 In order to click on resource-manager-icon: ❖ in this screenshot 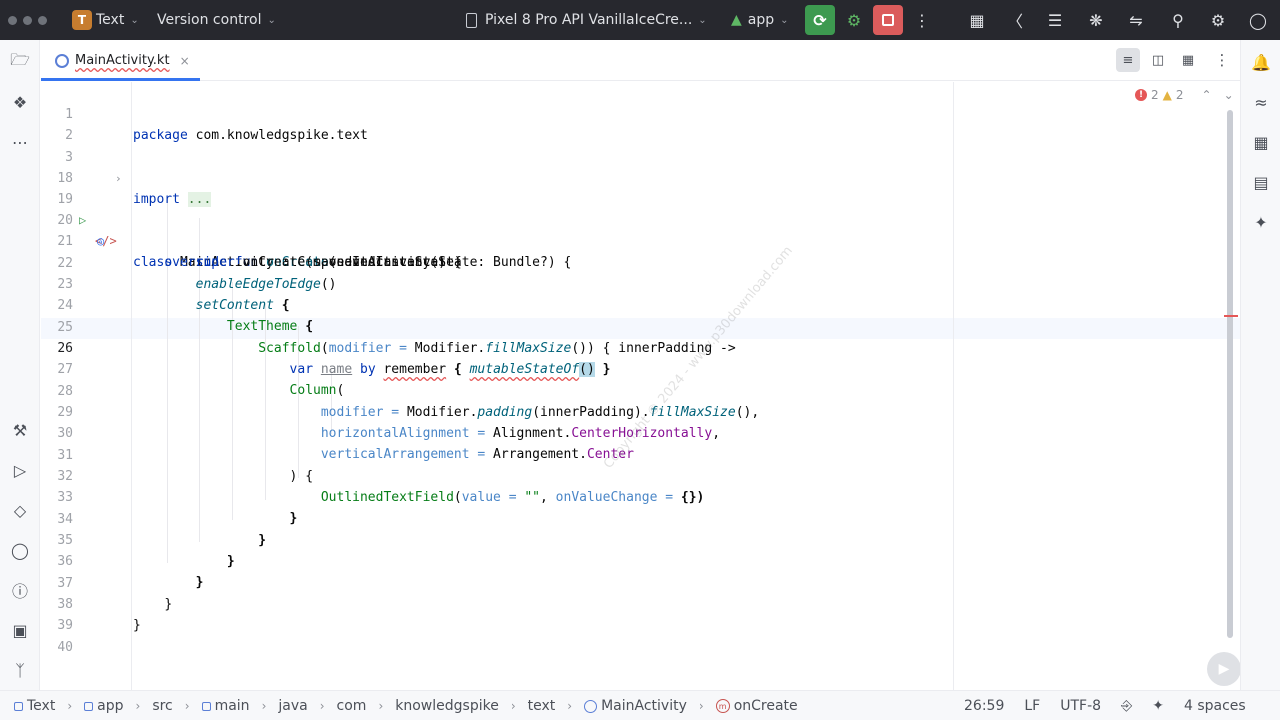, I will do `click(20, 102)`.